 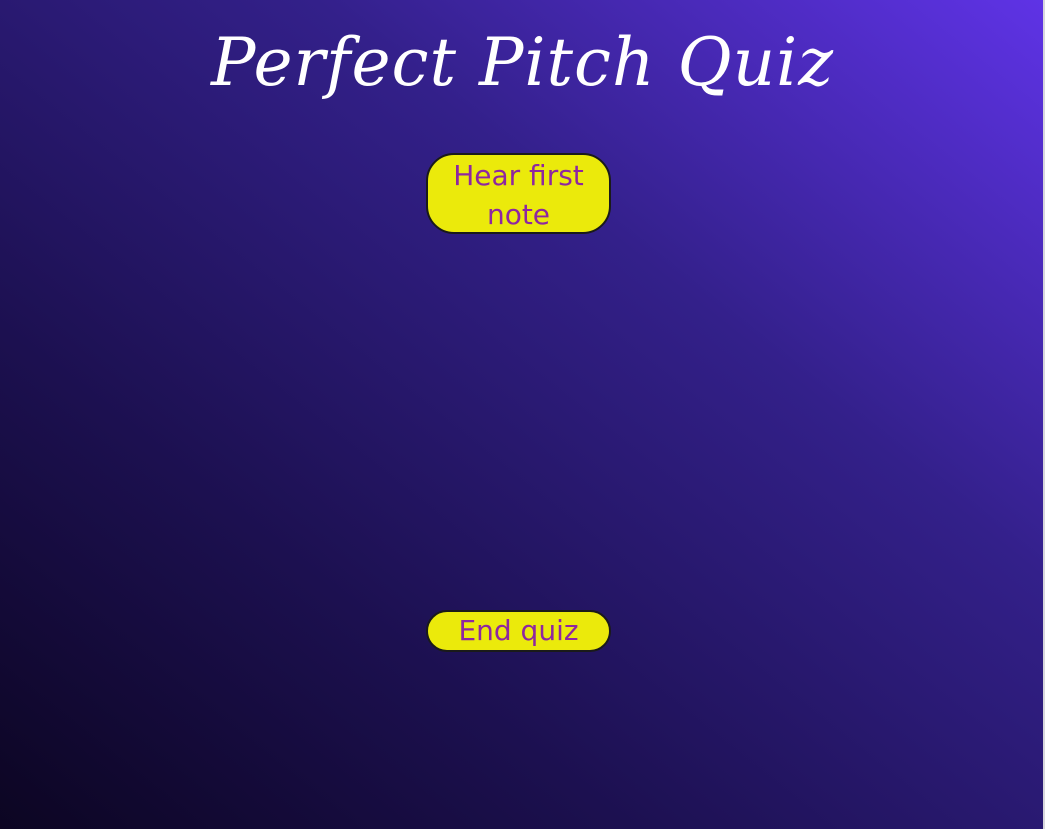 What do you see at coordinates (518, 631) in the screenshot?
I see `end-quiz-button: End quiz` at bounding box center [518, 631].